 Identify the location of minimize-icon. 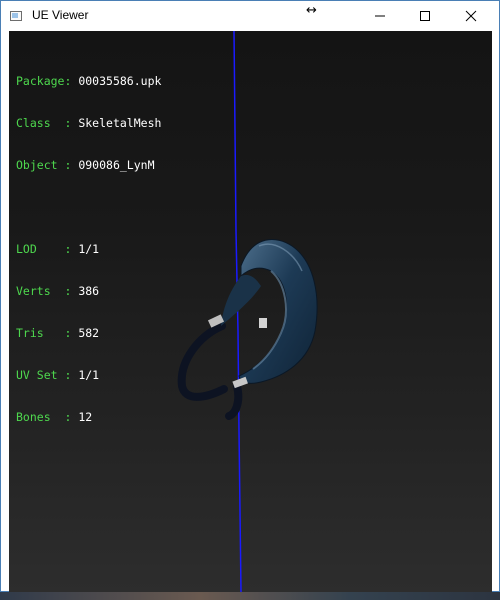
(380, 16).